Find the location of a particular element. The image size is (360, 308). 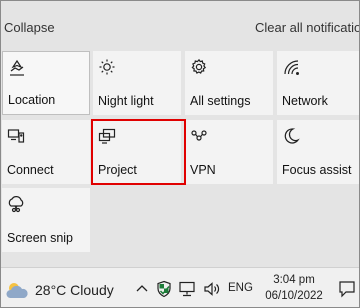

cloudy-weather-icon is located at coordinates (18, 290).